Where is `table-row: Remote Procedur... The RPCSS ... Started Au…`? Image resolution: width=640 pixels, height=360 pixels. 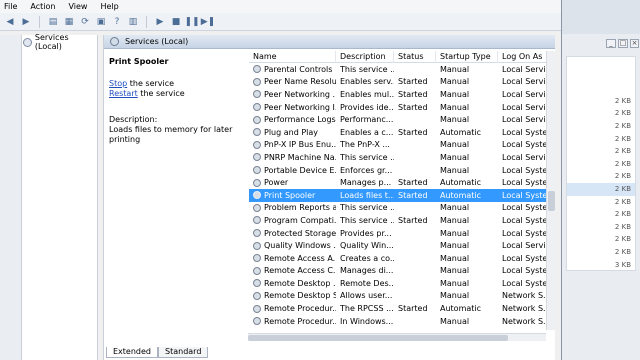
table-row: Remote Procedur... The RPCSS ... Started Au… is located at coordinates (399, 308).